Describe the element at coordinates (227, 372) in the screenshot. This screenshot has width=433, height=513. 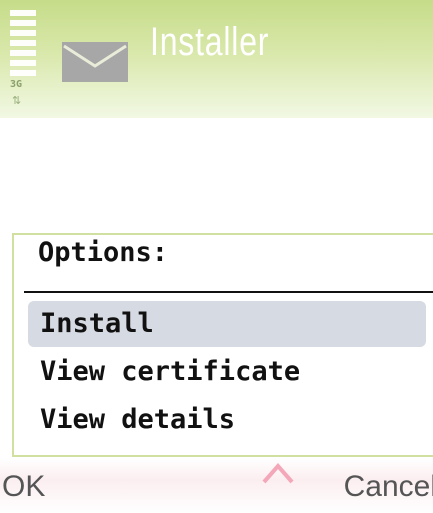
I see `menu-item-view-certificate: View certificate` at that location.